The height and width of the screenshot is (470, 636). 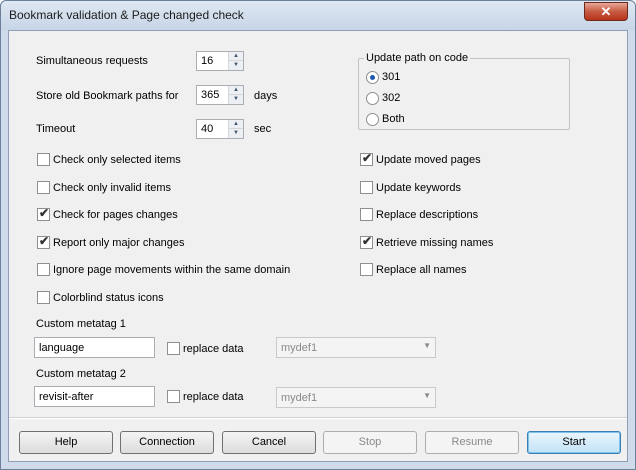 I want to click on timeout-value: 40, so click(x=207, y=129).